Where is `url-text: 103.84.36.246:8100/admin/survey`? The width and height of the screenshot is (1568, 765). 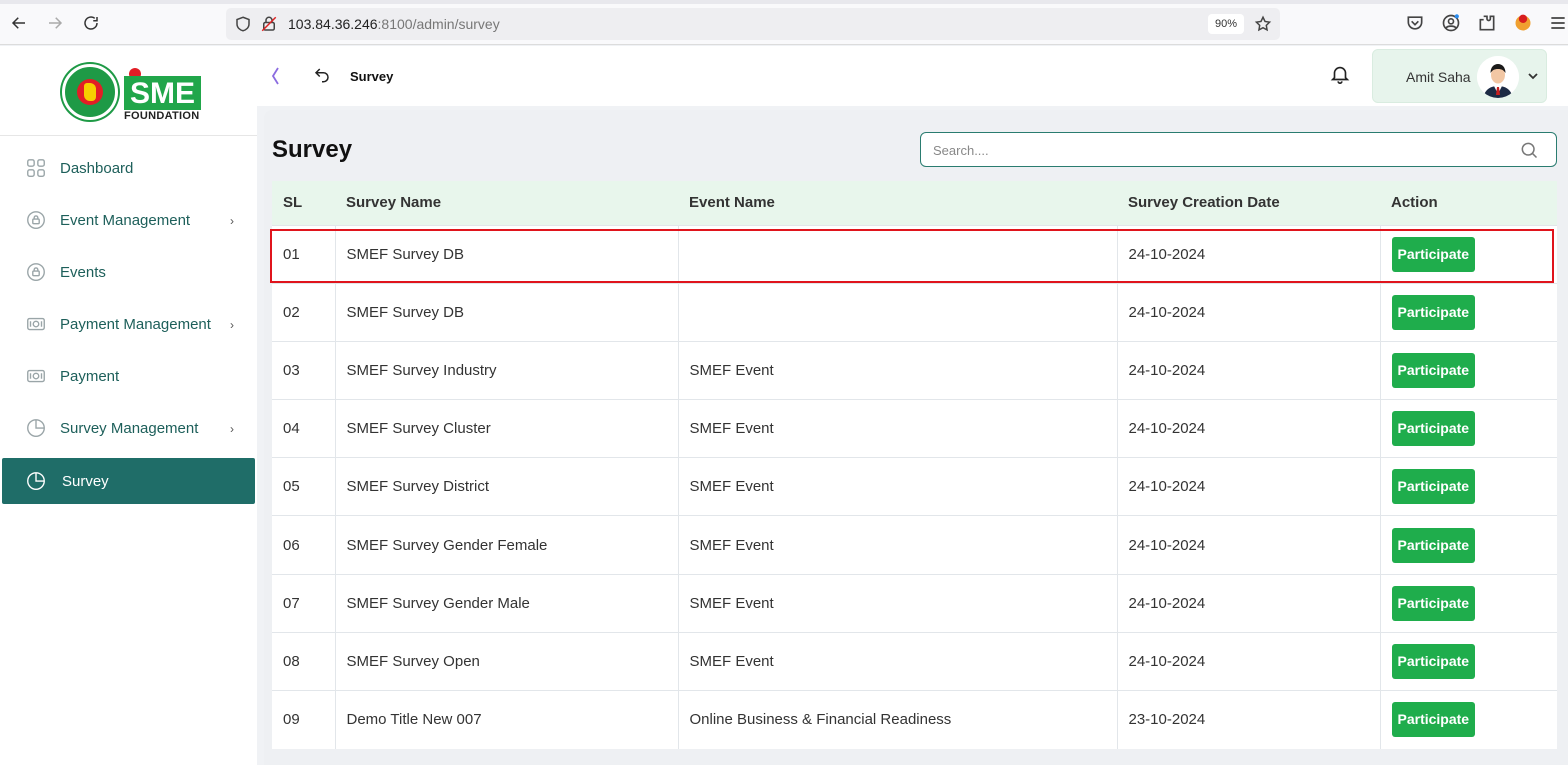
url-text: 103.84.36.246:8100/admin/survey is located at coordinates (394, 24).